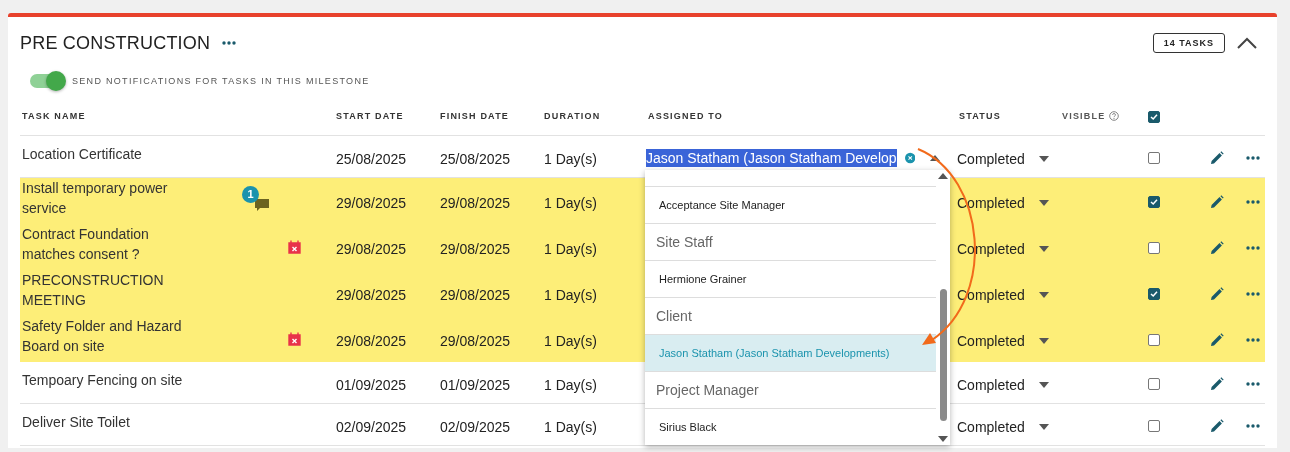 The height and width of the screenshot is (452, 1290). I want to click on comment-icon, so click(262, 204).